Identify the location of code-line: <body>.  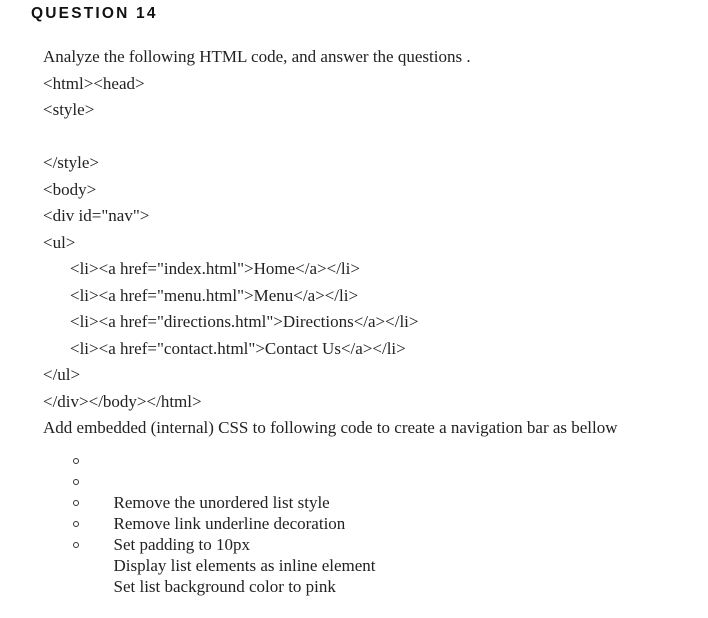
(70, 189).